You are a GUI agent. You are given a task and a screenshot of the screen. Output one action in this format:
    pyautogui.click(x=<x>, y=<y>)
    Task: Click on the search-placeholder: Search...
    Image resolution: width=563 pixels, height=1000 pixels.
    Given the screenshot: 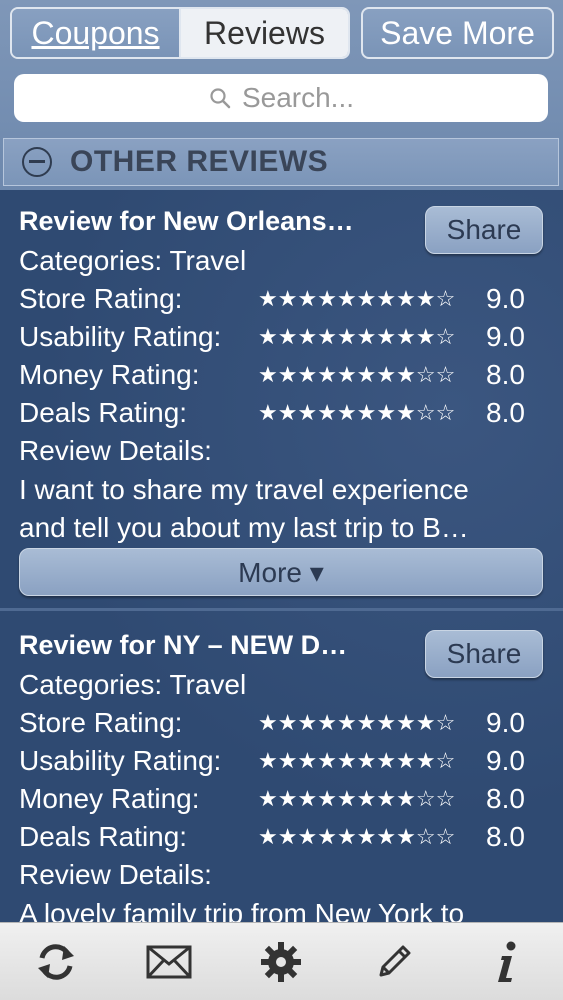 What is the action you would take?
    pyautogui.click(x=298, y=97)
    